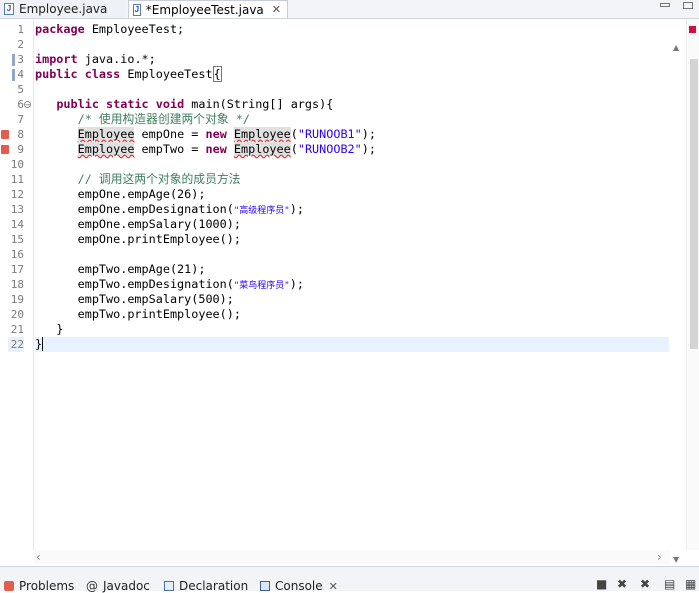 The height and width of the screenshot is (593, 699). What do you see at coordinates (170, 134) in the screenshot?
I see `code-text: empOne =` at bounding box center [170, 134].